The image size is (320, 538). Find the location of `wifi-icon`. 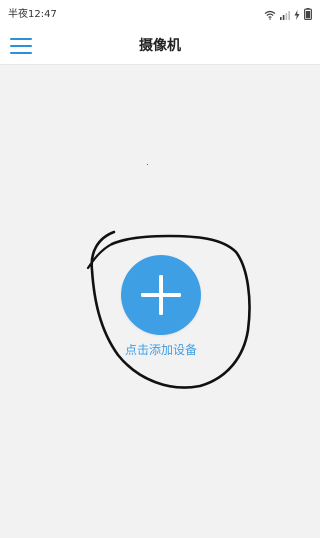

wifi-icon is located at coordinates (270, 14).